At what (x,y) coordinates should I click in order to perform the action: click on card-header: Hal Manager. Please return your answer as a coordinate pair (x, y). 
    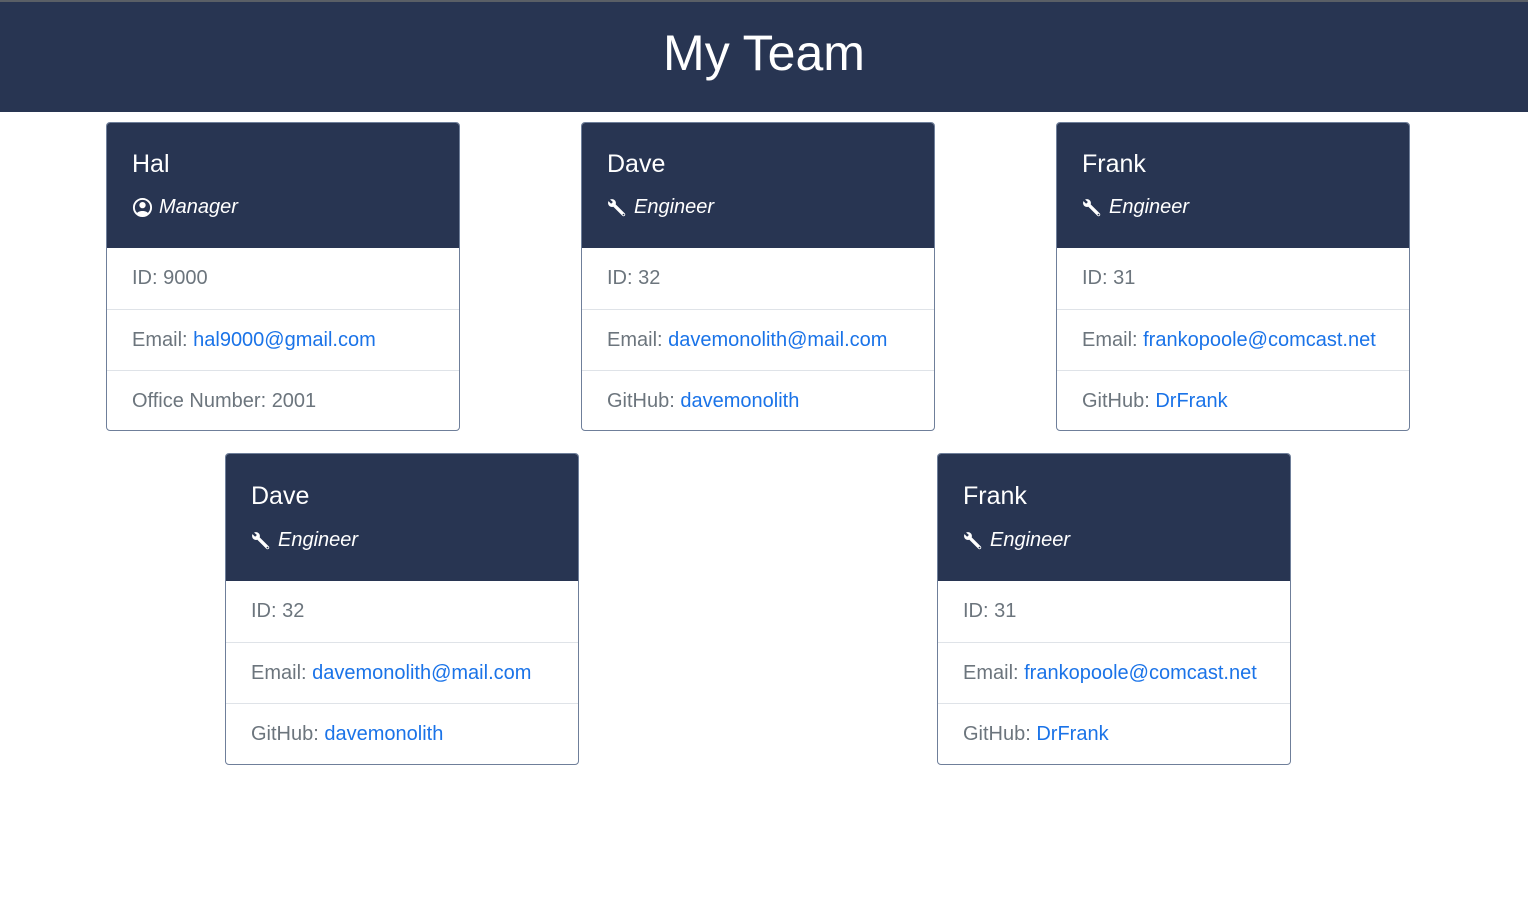
    Looking at the image, I should click on (283, 185).